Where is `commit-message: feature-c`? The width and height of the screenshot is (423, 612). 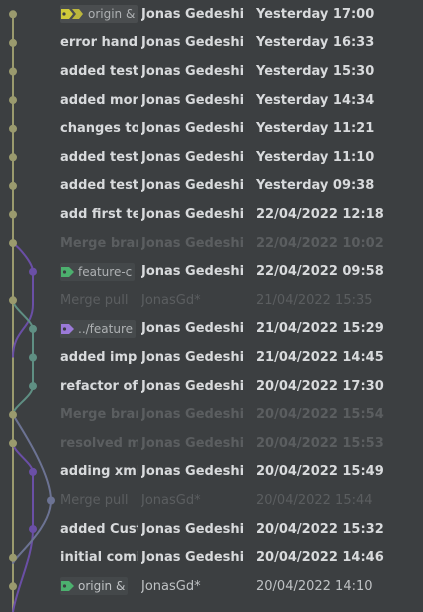
commit-message: feature-c is located at coordinates (99, 271).